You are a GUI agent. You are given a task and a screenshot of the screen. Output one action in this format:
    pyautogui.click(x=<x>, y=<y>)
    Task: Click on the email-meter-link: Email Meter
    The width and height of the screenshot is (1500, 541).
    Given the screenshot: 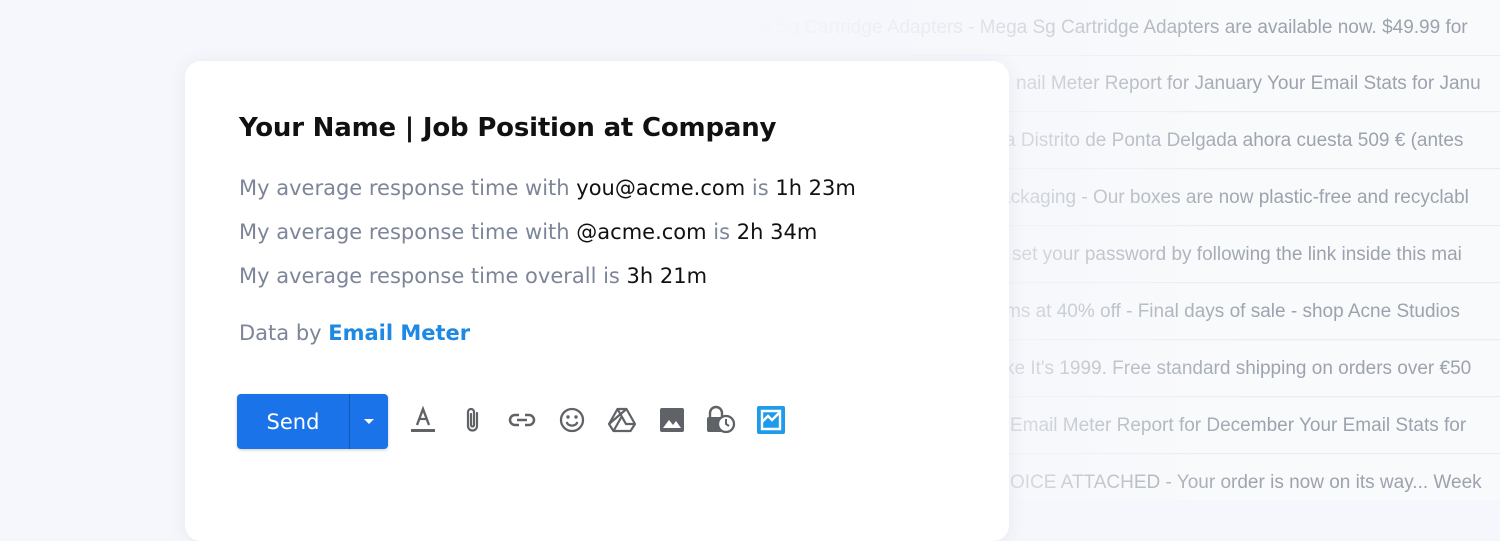 What is the action you would take?
    pyautogui.click(x=399, y=333)
    